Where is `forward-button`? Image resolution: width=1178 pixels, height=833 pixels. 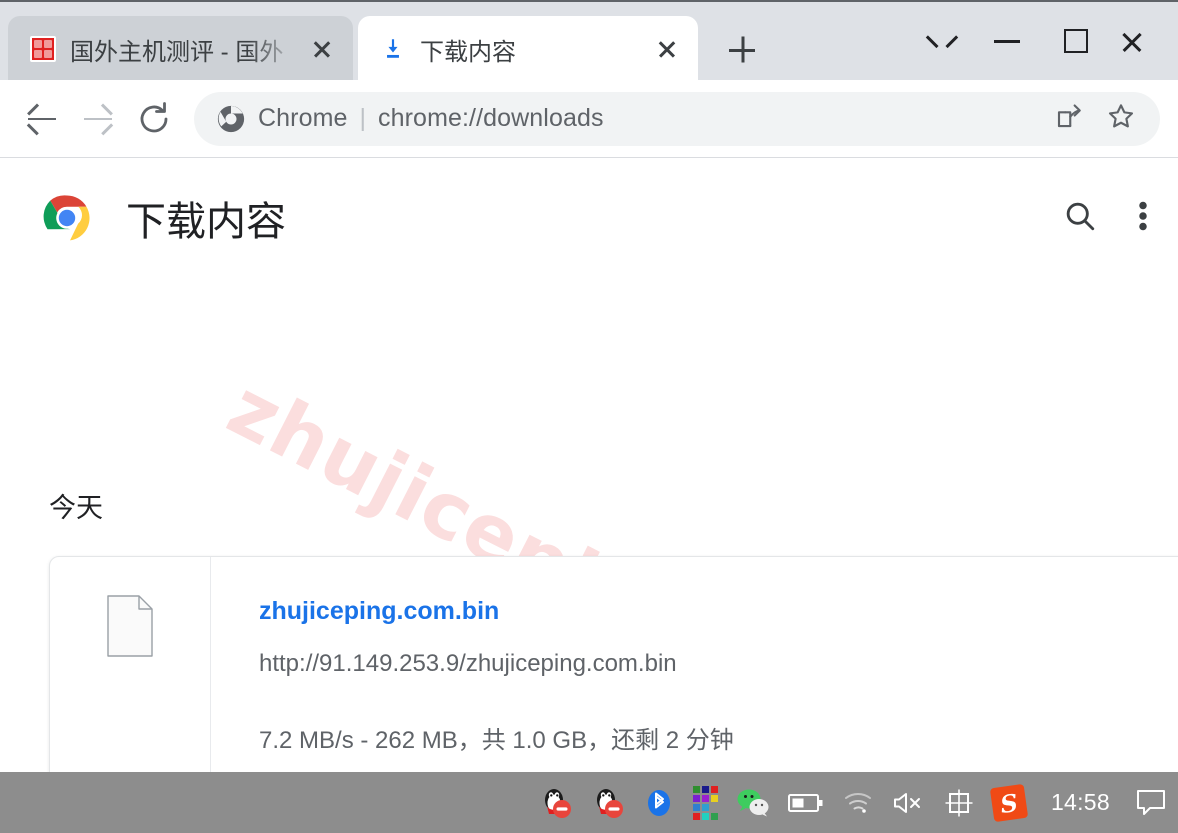
forward-button is located at coordinates (98, 119).